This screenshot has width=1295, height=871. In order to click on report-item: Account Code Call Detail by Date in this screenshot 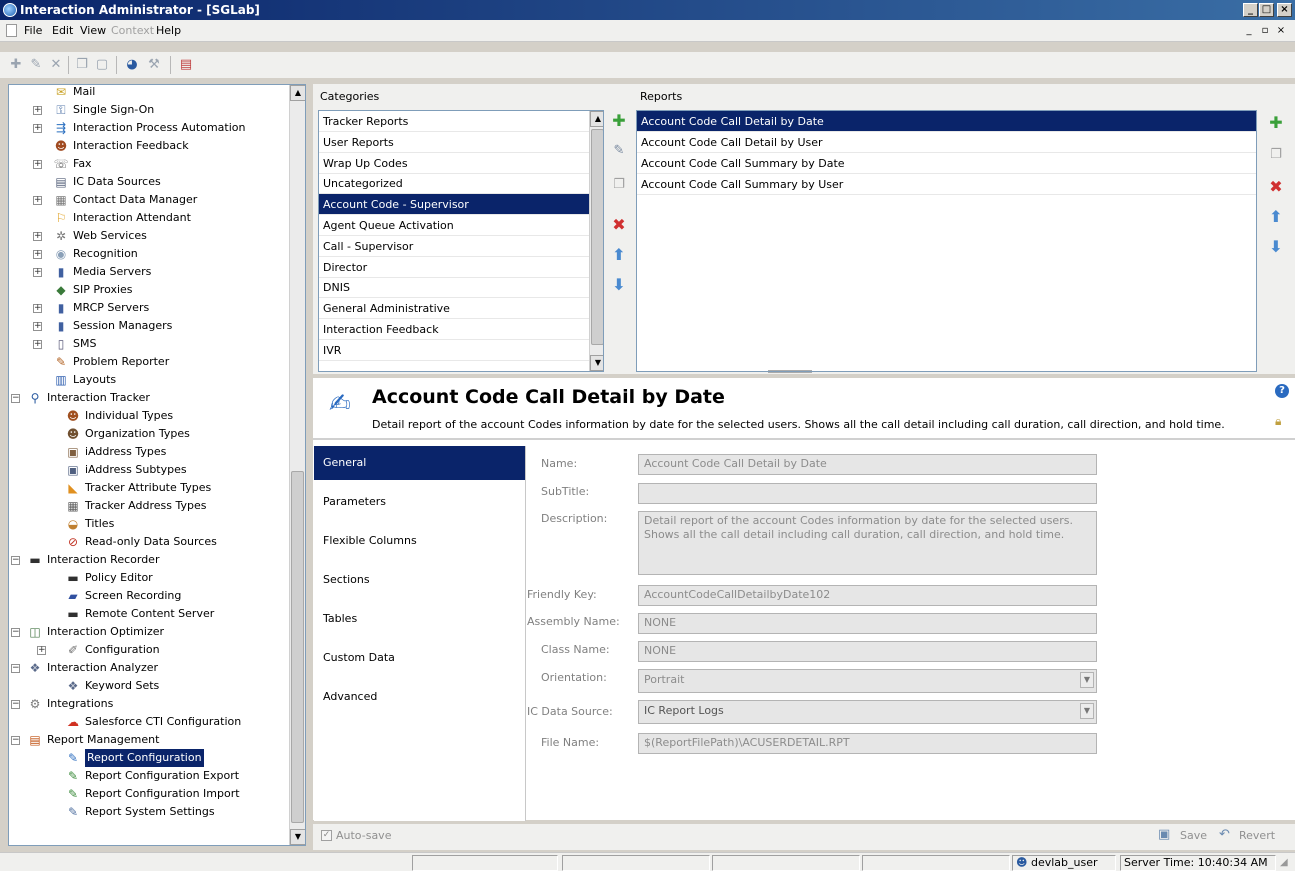, I will do `click(946, 121)`.